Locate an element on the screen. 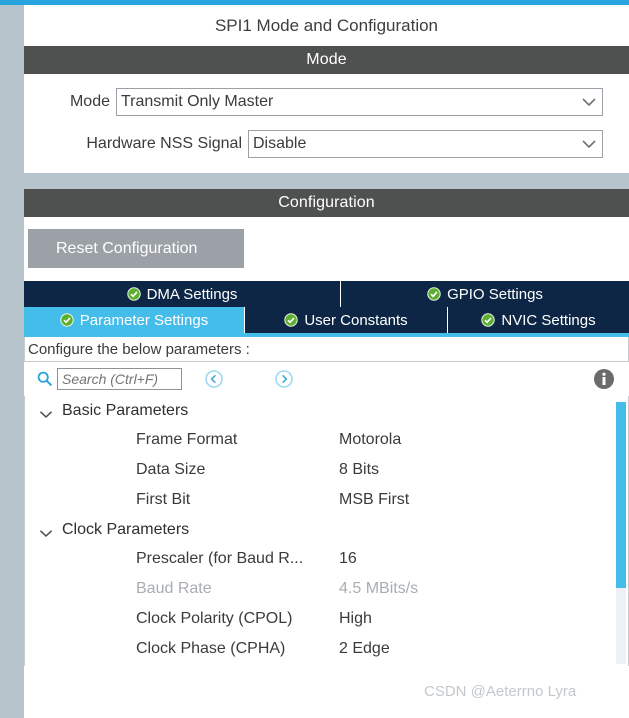 This screenshot has width=629, height=718. tab-user-constants: User Constants is located at coordinates (346, 320).